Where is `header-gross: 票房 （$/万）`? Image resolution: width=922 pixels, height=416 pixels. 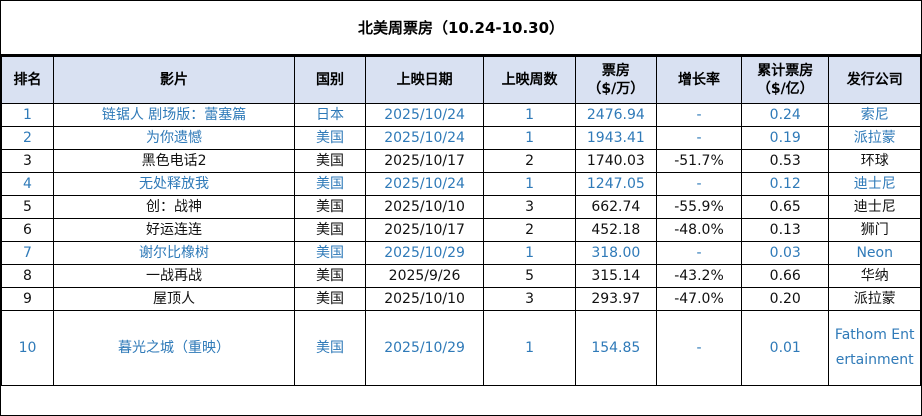 header-gross: 票房 （$/万） is located at coordinates (615, 80).